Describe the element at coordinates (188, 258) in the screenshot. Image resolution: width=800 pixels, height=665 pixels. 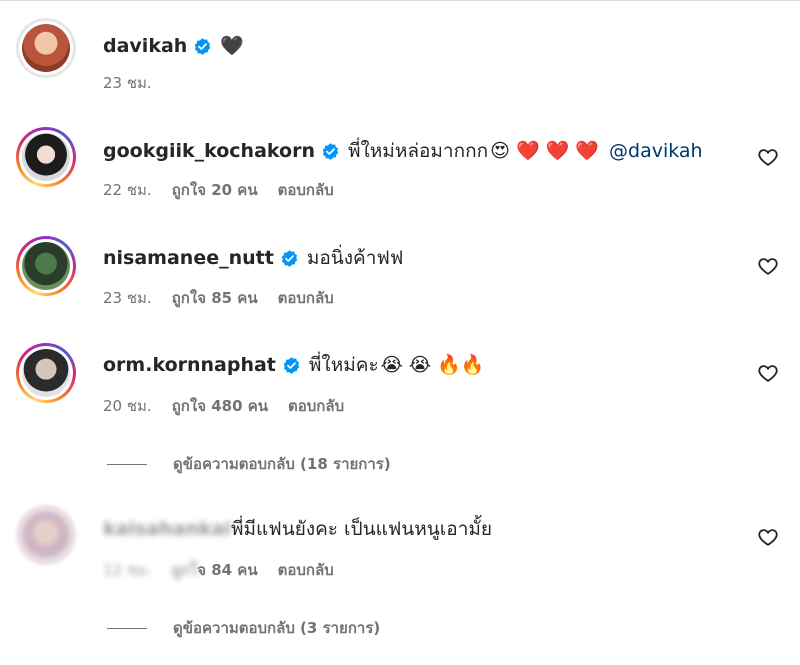
I see `comment-username: nisamanee_nutt` at that location.